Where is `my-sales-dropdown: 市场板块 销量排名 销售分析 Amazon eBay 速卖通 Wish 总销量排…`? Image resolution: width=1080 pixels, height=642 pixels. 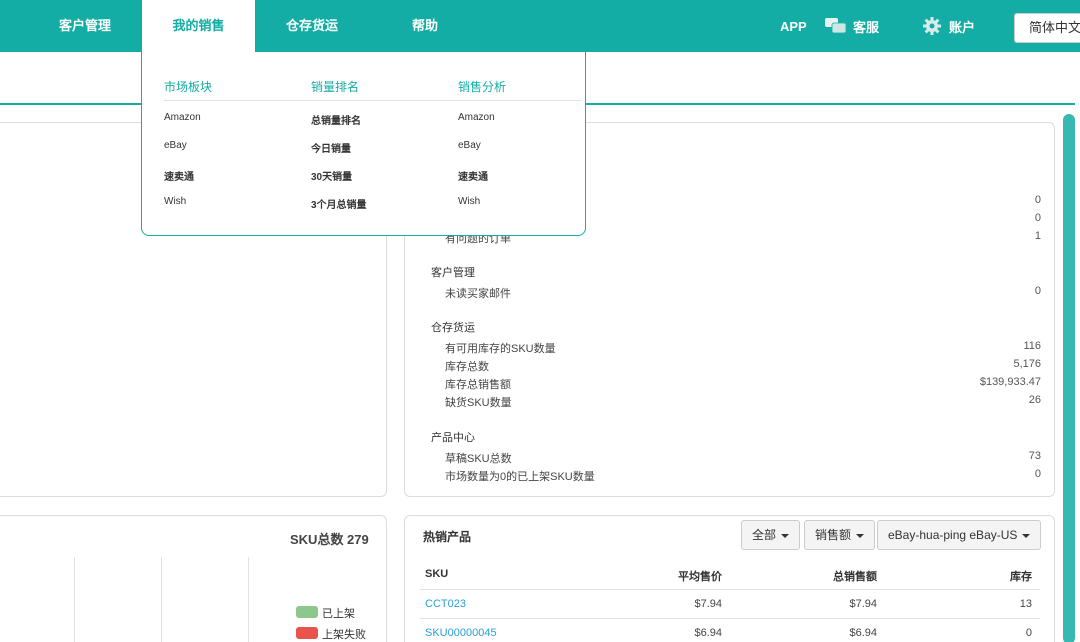 my-sales-dropdown: 市场板块 销量排名 销售分析 Amazon eBay 速卖通 Wish 总销量排… is located at coordinates (363, 144).